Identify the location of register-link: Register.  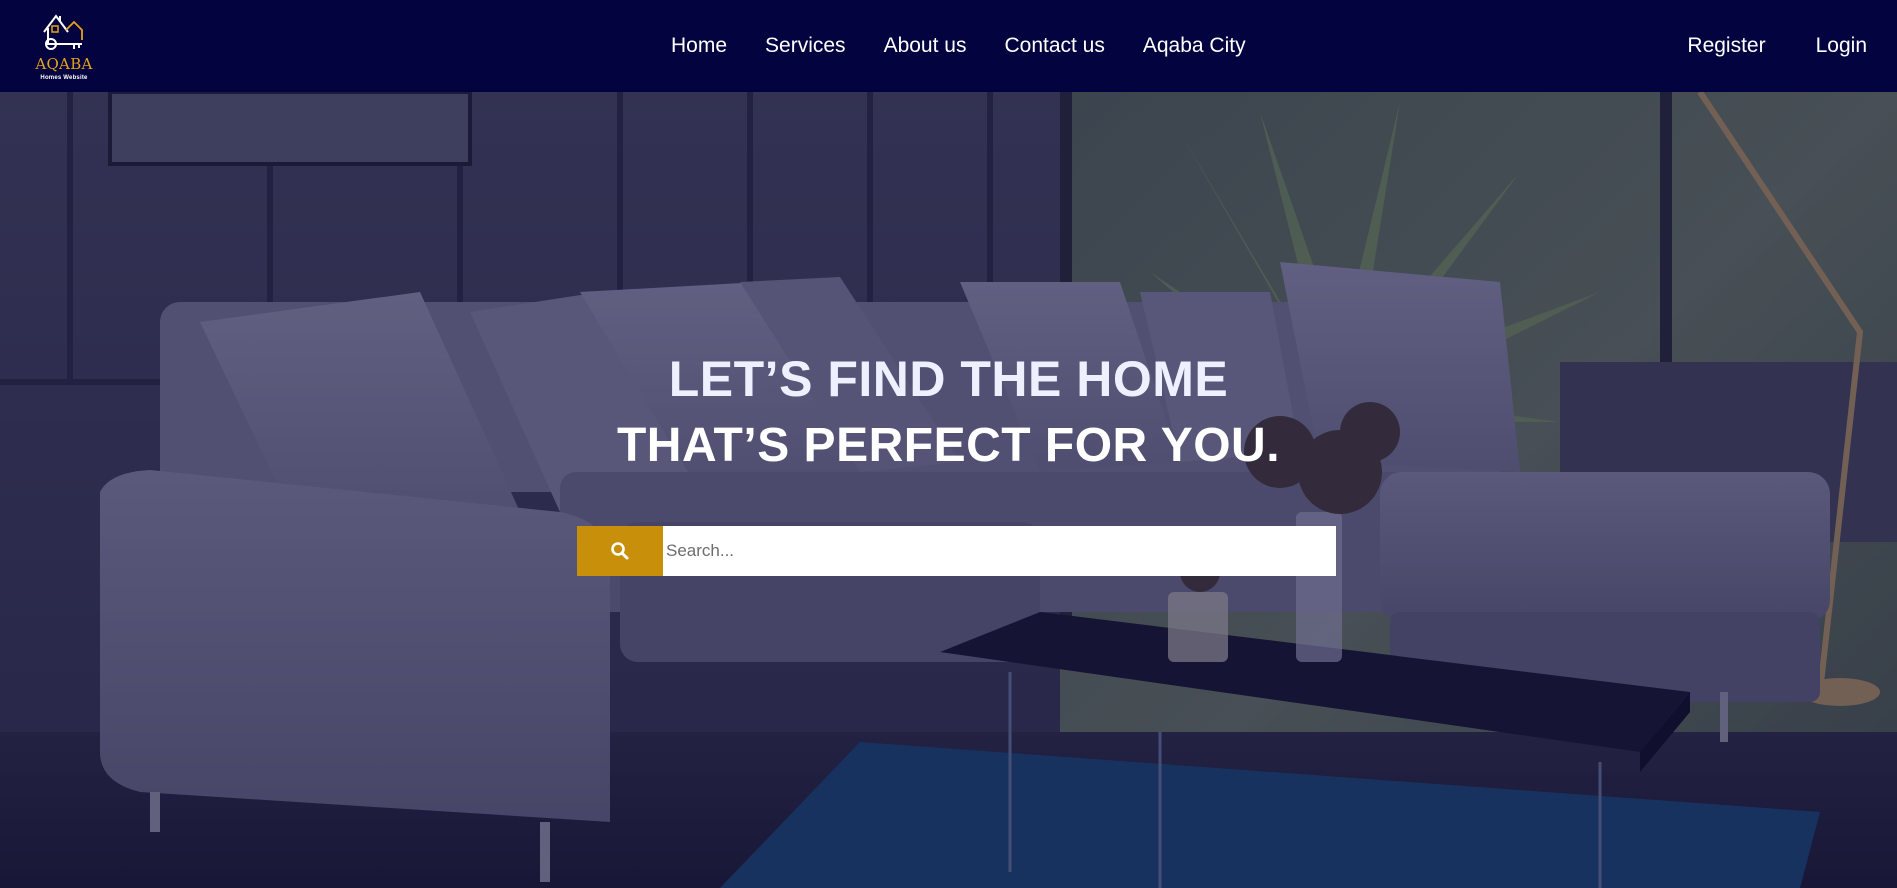
(1726, 46).